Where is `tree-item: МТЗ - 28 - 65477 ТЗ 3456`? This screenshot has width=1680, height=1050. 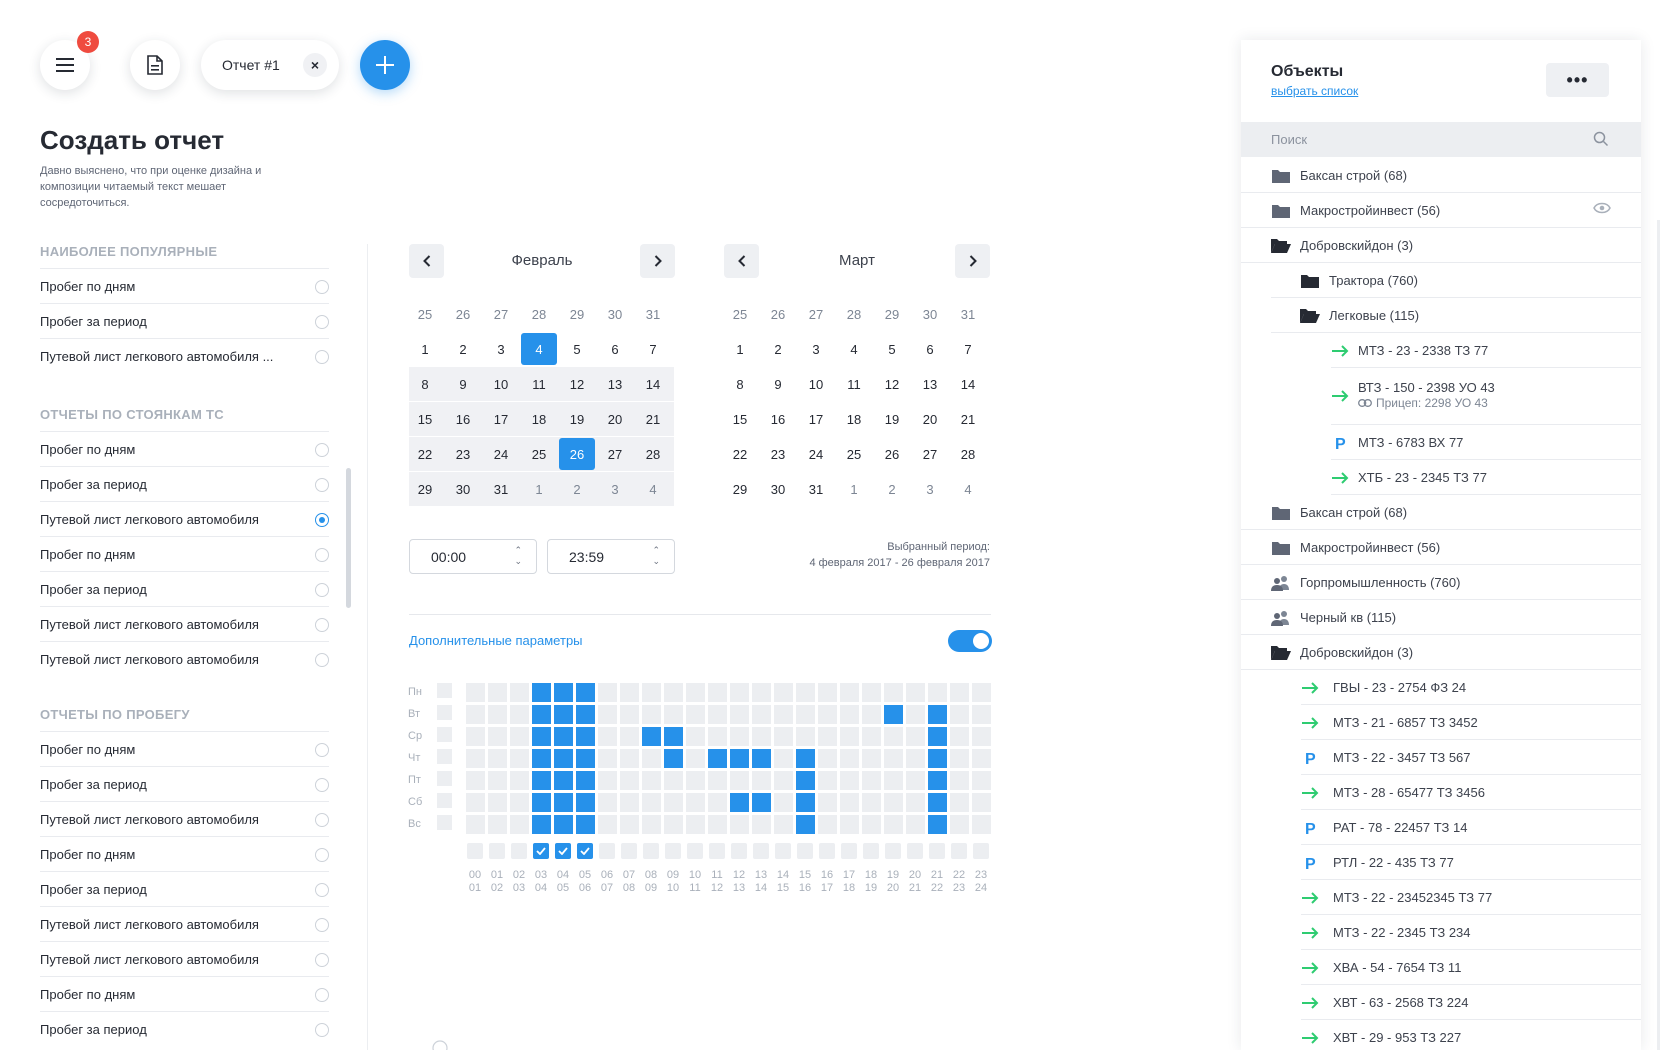 tree-item: МТЗ - 28 - 65477 ТЗ 3456 is located at coordinates (1441, 792).